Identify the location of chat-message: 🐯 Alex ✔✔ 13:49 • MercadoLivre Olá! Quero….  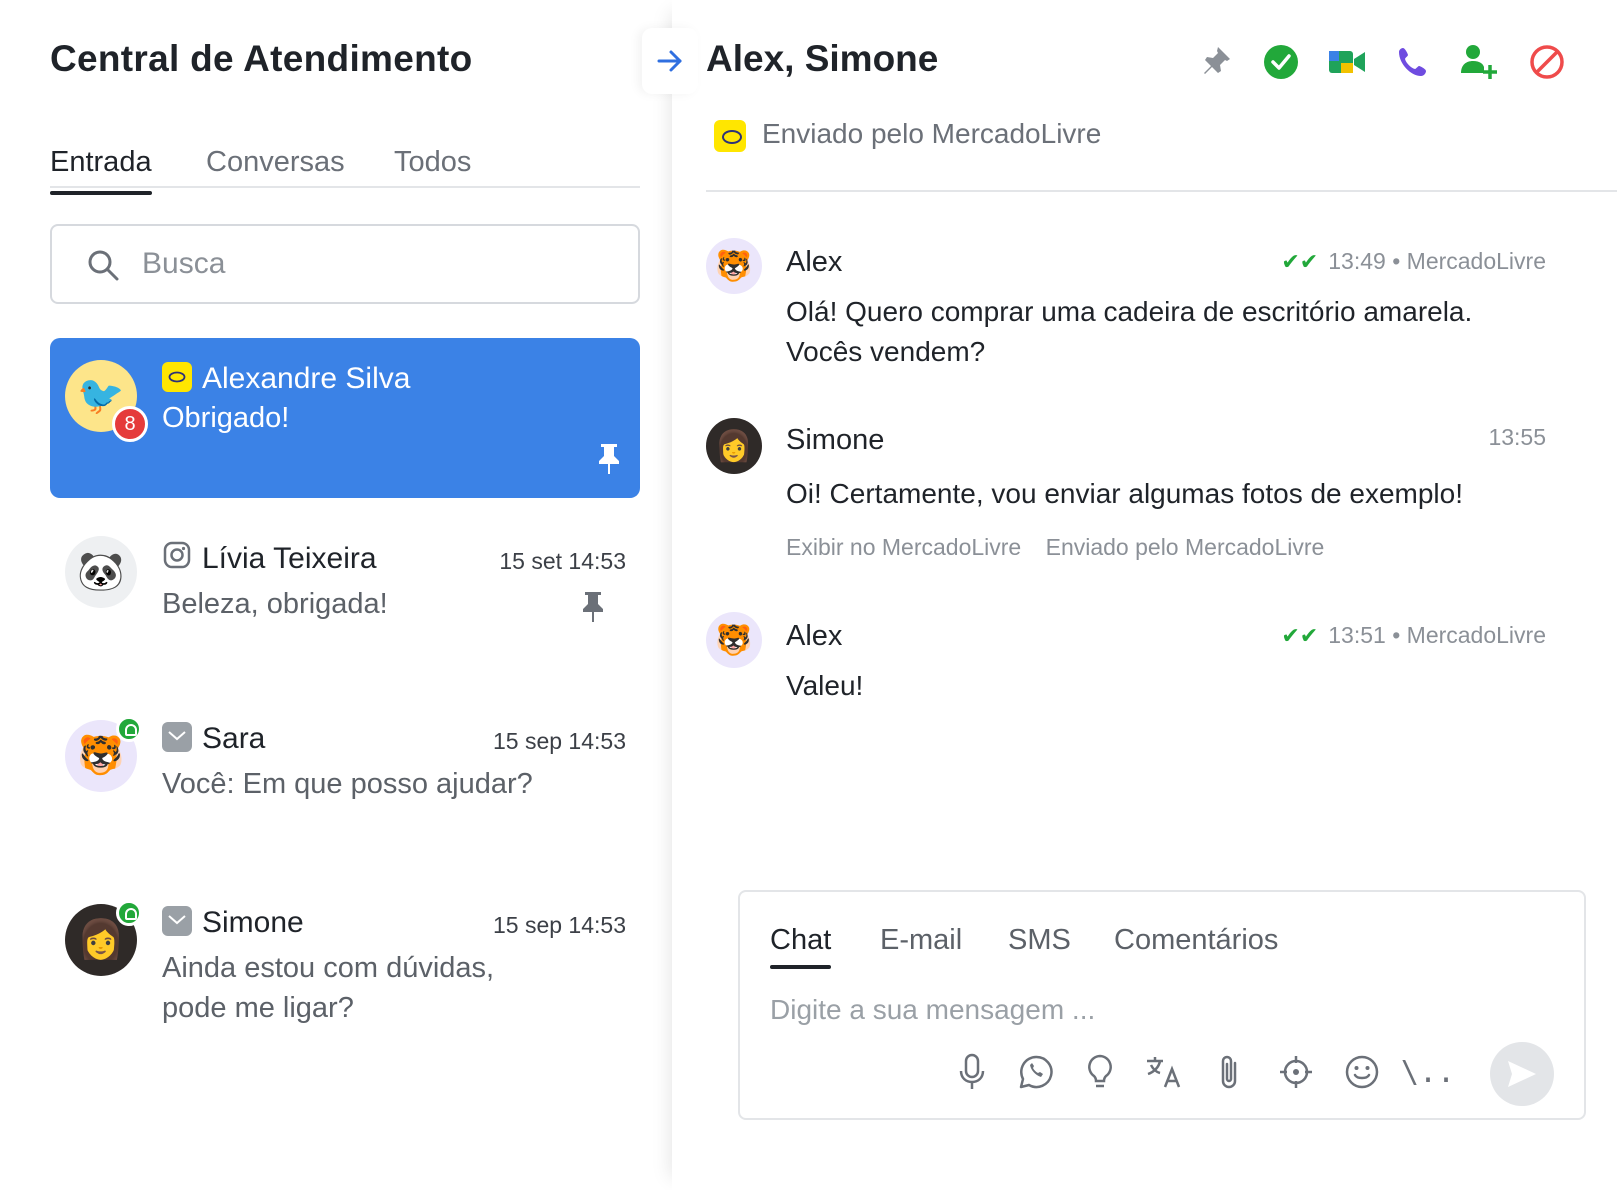
(1126, 303).